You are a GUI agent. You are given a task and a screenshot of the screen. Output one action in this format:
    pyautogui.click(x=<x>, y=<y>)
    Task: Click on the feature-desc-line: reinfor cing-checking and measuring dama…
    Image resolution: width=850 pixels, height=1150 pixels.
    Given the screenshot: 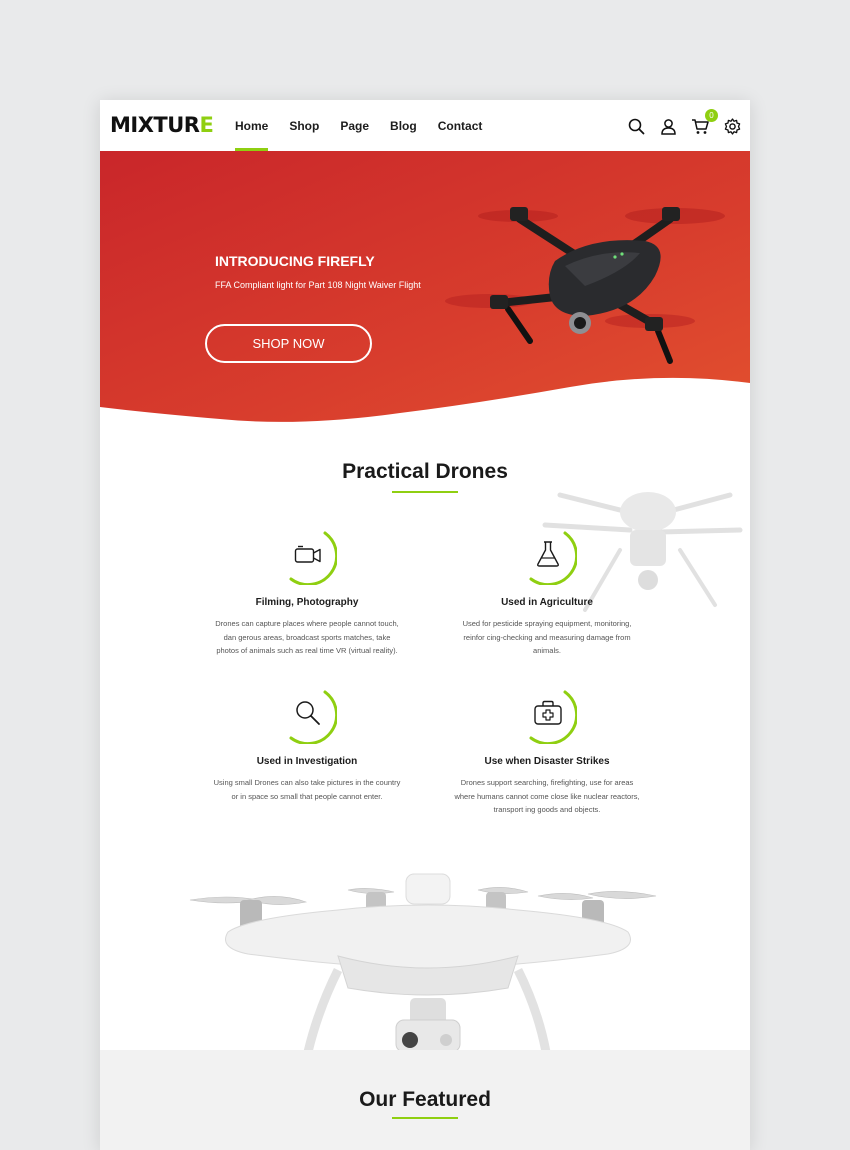 What is the action you would take?
    pyautogui.click(x=547, y=637)
    